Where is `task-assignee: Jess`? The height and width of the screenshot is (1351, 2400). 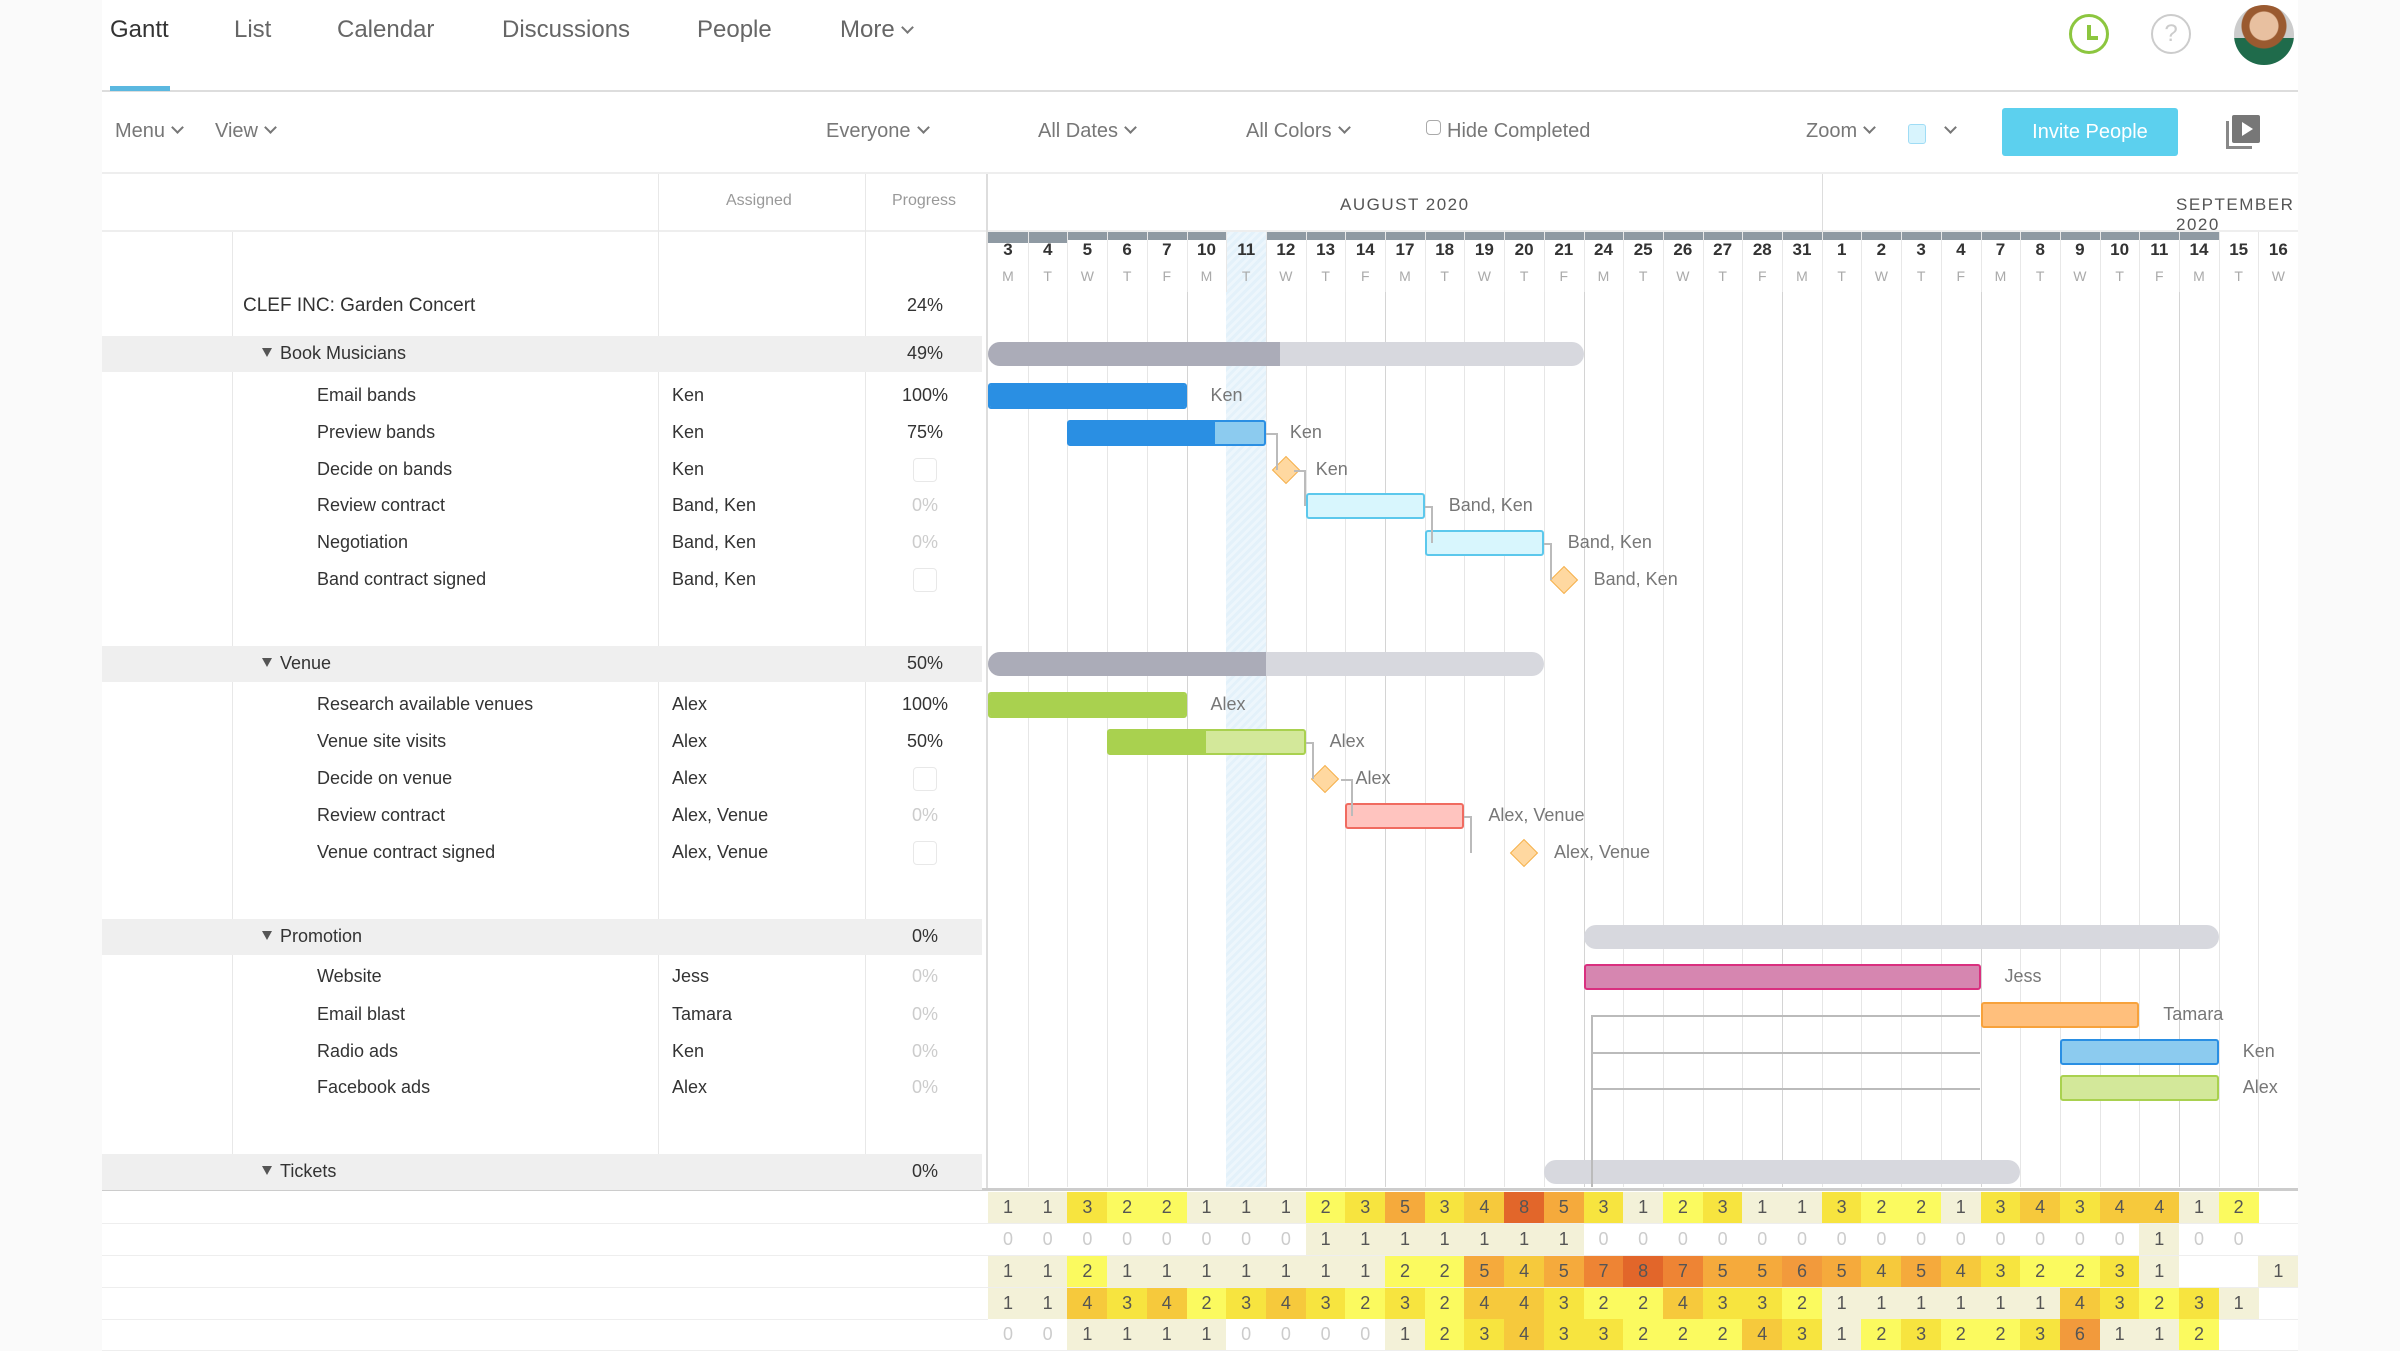
task-assignee: Jess is located at coordinates (690, 976).